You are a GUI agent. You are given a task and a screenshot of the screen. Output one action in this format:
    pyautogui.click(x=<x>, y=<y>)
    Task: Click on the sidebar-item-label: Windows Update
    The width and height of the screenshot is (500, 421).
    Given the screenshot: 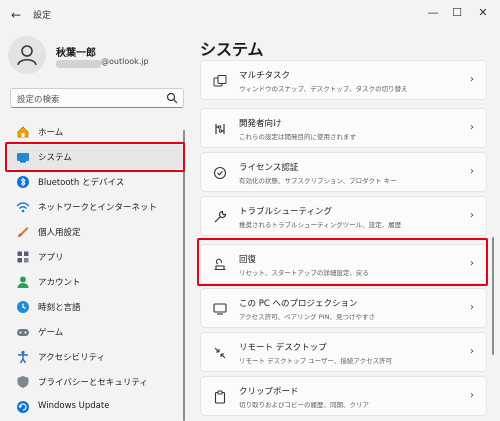 What is the action you would take?
    pyautogui.click(x=74, y=406)
    